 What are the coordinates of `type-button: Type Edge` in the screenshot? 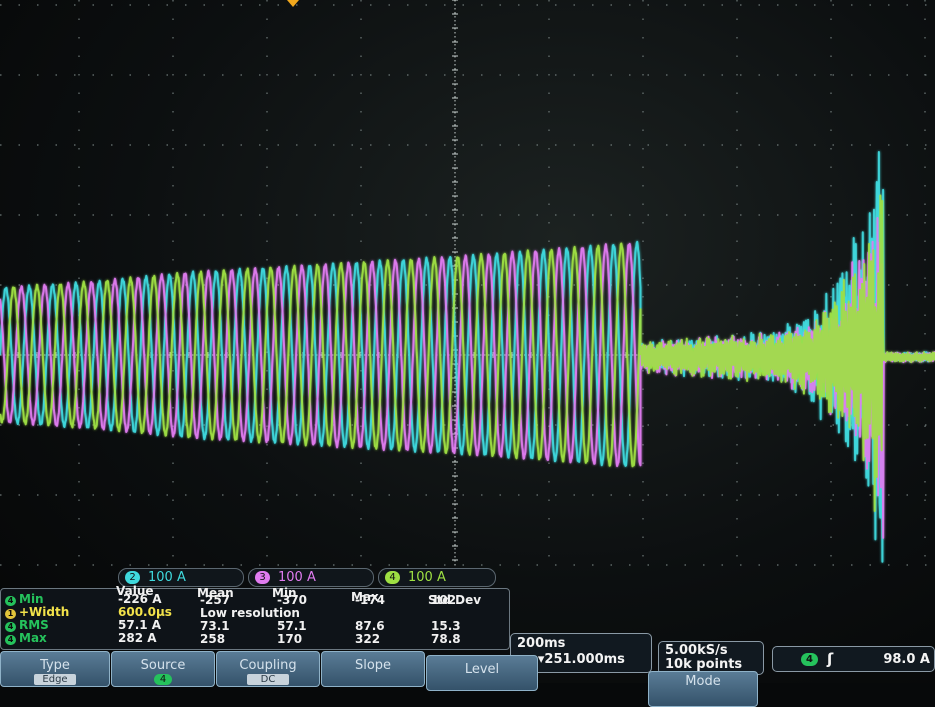 It's located at (55, 669).